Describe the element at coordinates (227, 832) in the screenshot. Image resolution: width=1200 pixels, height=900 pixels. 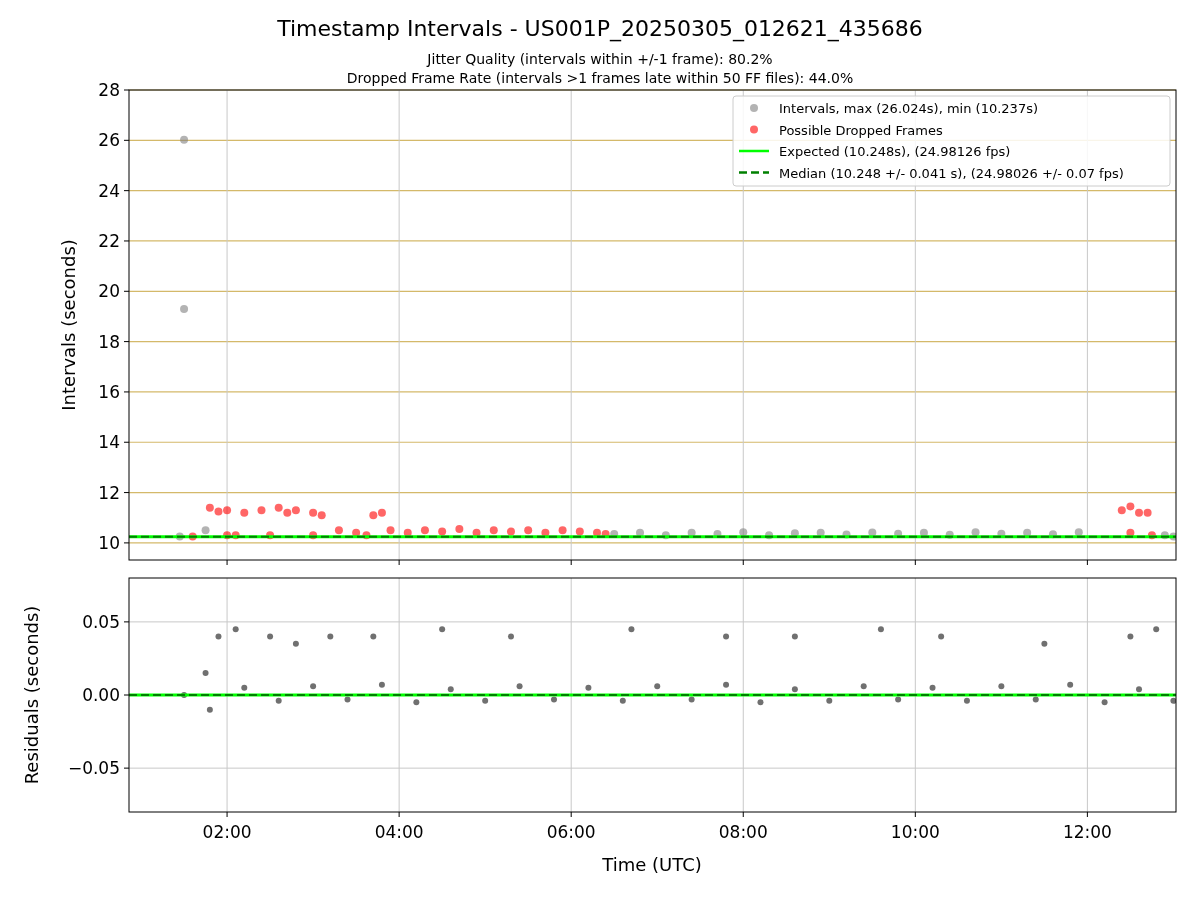
I see `tick-label: 02:00` at that location.